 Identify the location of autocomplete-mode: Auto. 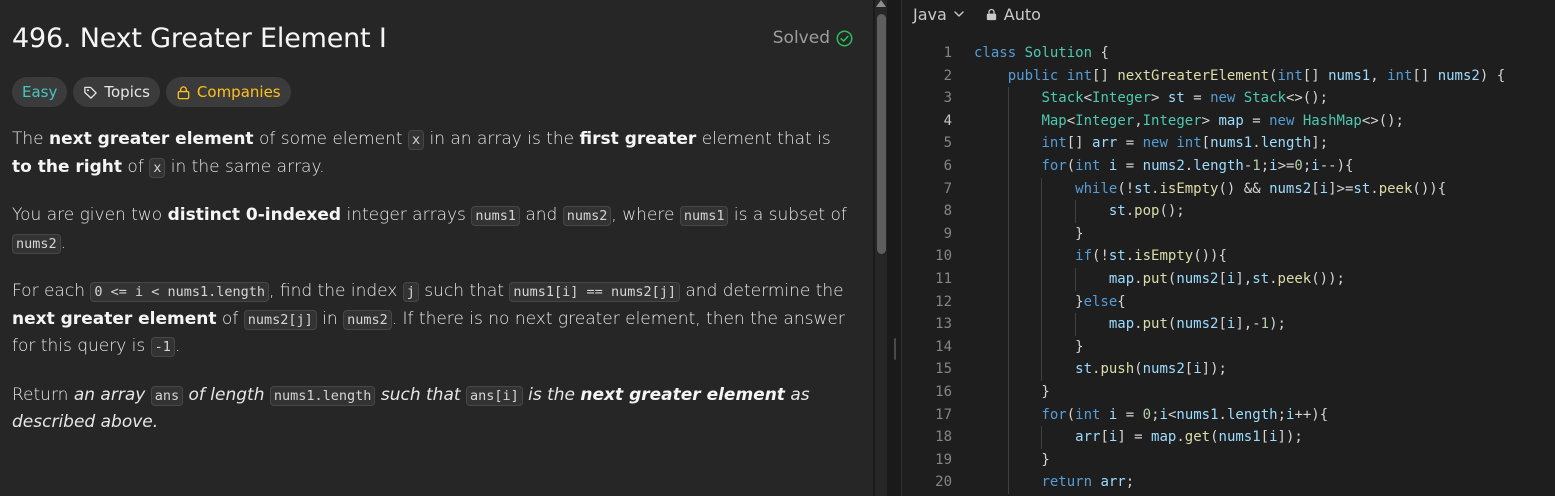
(1013, 14).